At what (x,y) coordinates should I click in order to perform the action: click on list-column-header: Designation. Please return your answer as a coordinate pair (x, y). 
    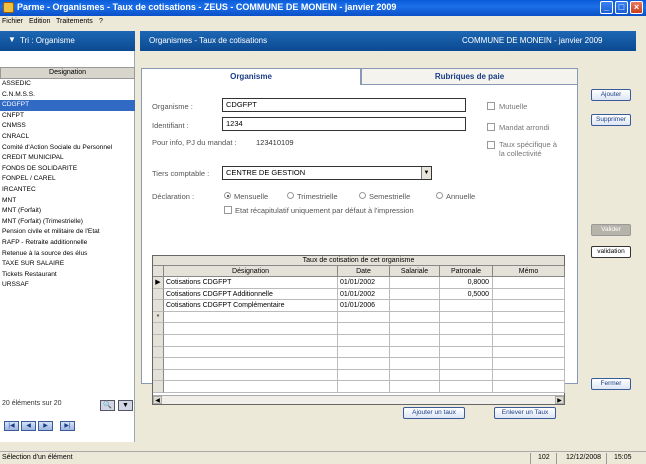
    Looking at the image, I should click on (67, 73).